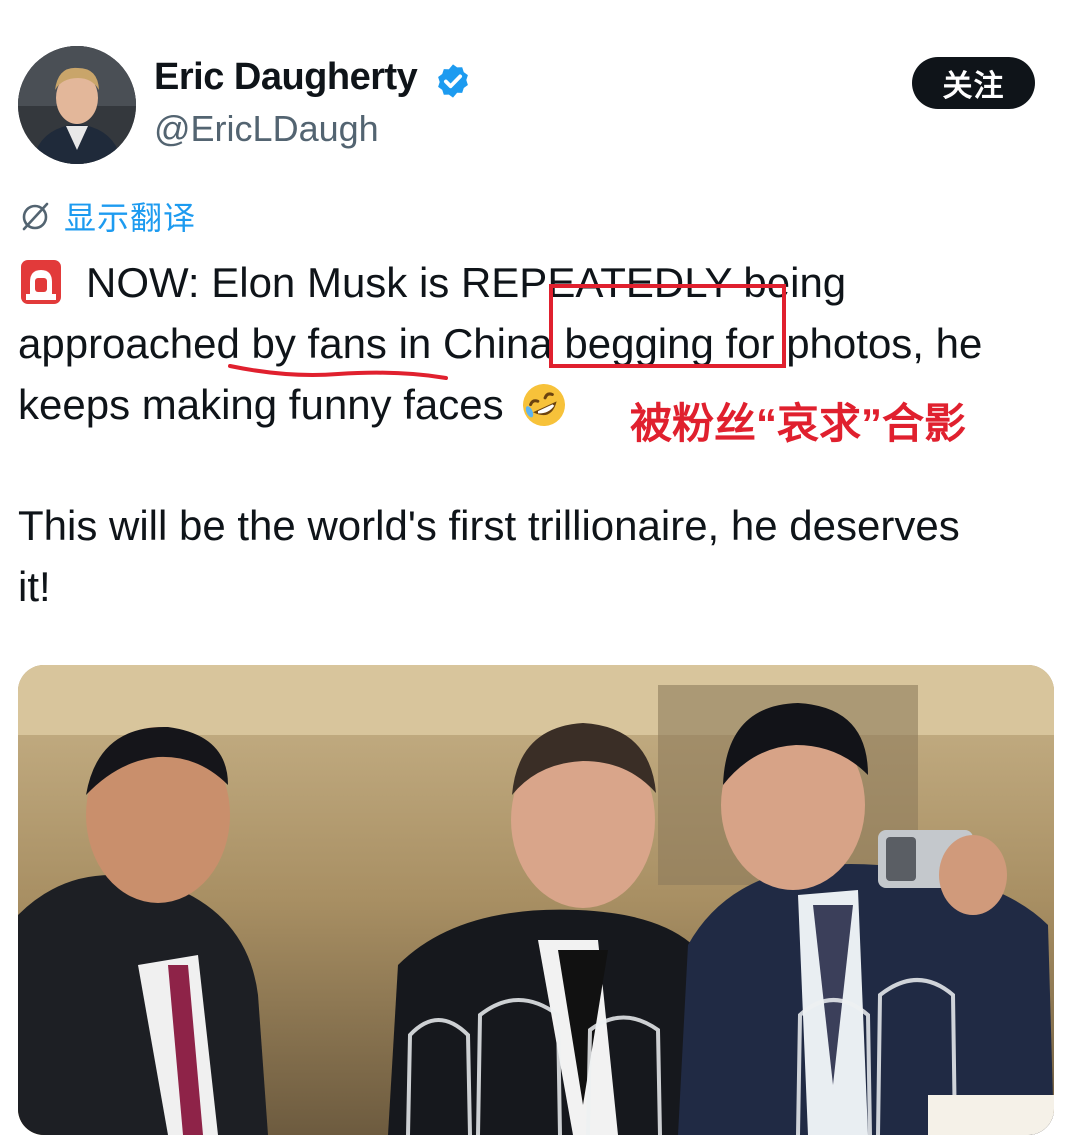  What do you see at coordinates (130, 218) in the screenshot?
I see `show-translation-label: 显示翻译` at bounding box center [130, 218].